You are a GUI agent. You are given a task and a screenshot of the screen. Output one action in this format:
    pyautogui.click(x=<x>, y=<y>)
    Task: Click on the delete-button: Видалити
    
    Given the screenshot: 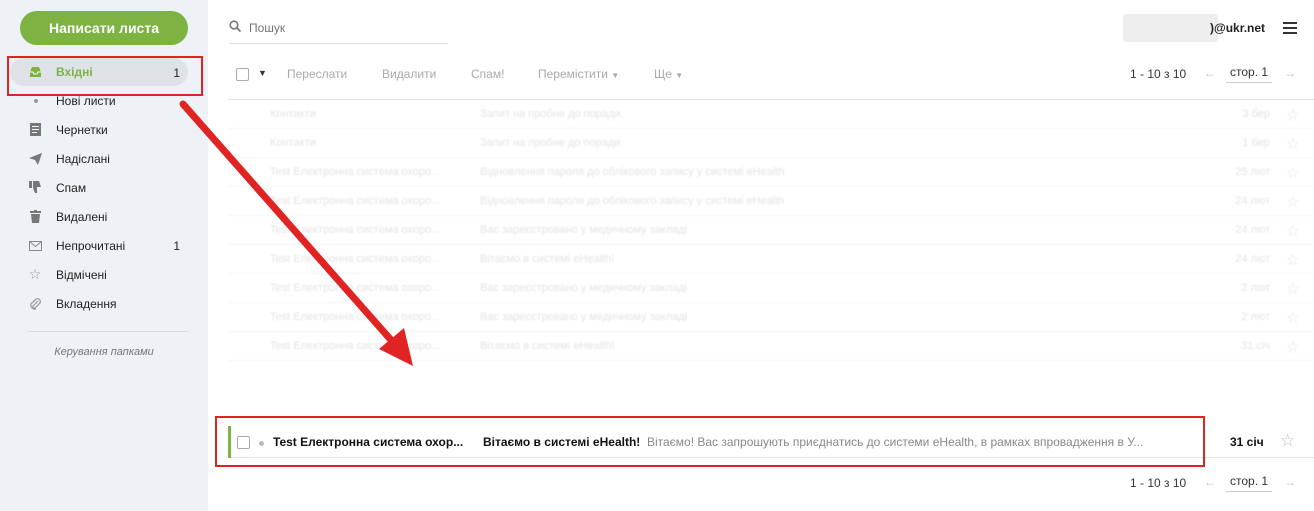 What is the action you would take?
    pyautogui.click(x=409, y=74)
    